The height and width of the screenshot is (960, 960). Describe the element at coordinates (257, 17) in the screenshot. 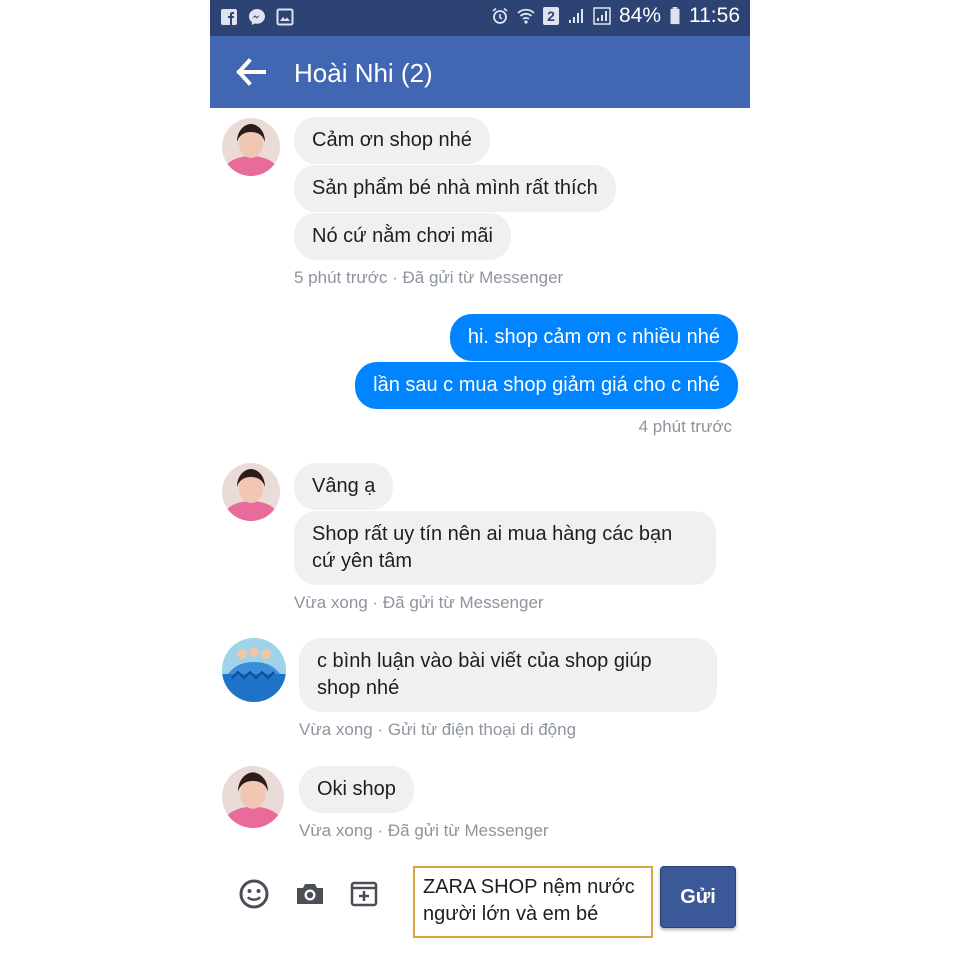

I see `messenger-icon` at that location.